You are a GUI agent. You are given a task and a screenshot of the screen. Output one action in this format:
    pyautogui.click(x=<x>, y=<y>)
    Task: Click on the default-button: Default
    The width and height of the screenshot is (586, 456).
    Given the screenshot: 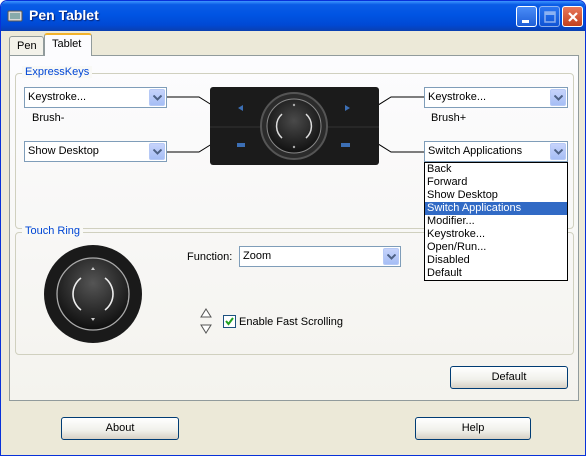 What is the action you would take?
    pyautogui.click(x=509, y=377)
    